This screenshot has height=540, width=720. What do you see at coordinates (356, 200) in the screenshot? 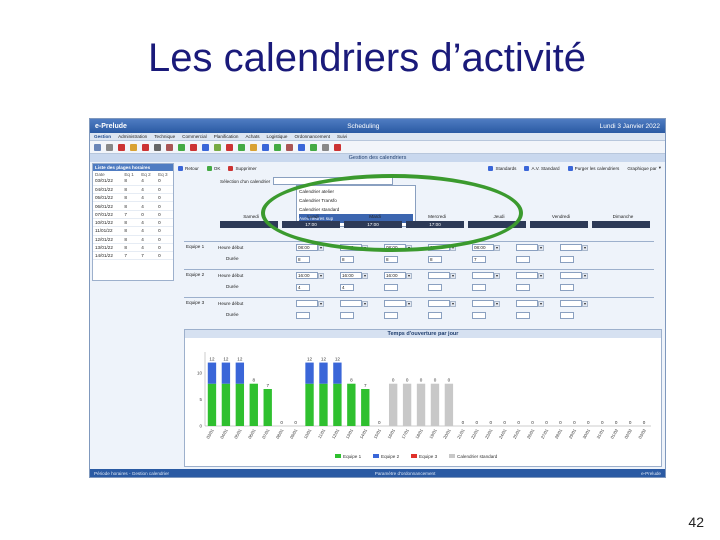
I see `dropdown-option: Calendrier Transfo` at bounding box center [356, 200].